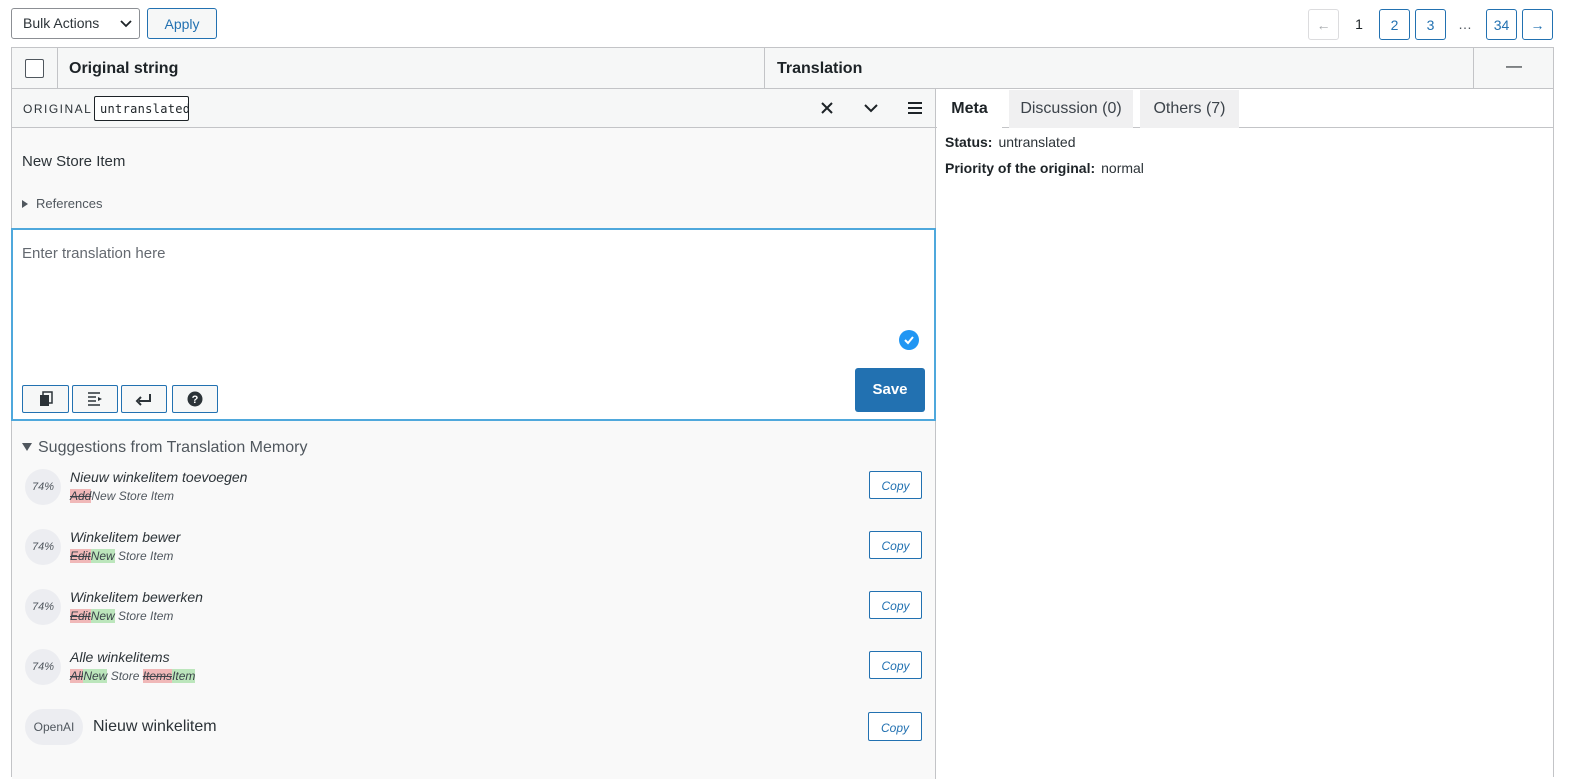 The image size is (1586, 779). I want to click on meta-status: Status: untranslated, so click(1010, 142).